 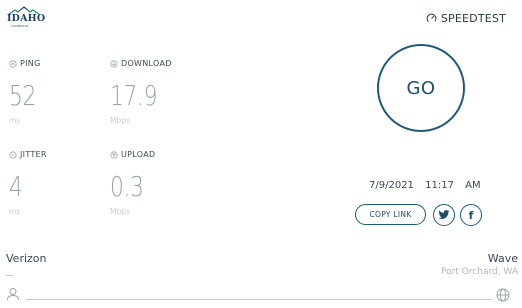 I want to click on brand-label: SPEEDTEST, so click(x=473, y=18).